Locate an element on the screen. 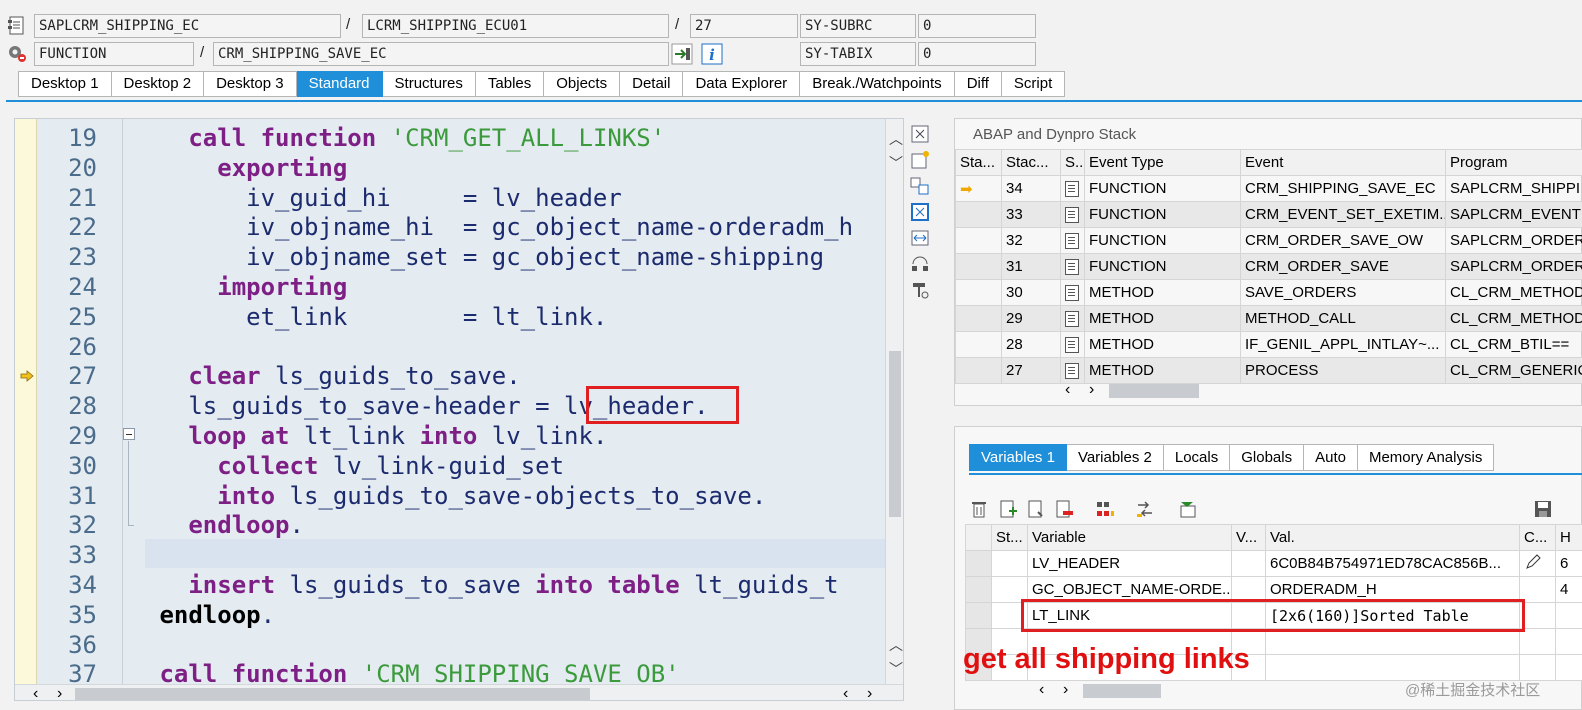  stack-row: 30 METHOD SAVE_ORDERS CL_CRM_METHOD is located at coordinates (1268, 292).